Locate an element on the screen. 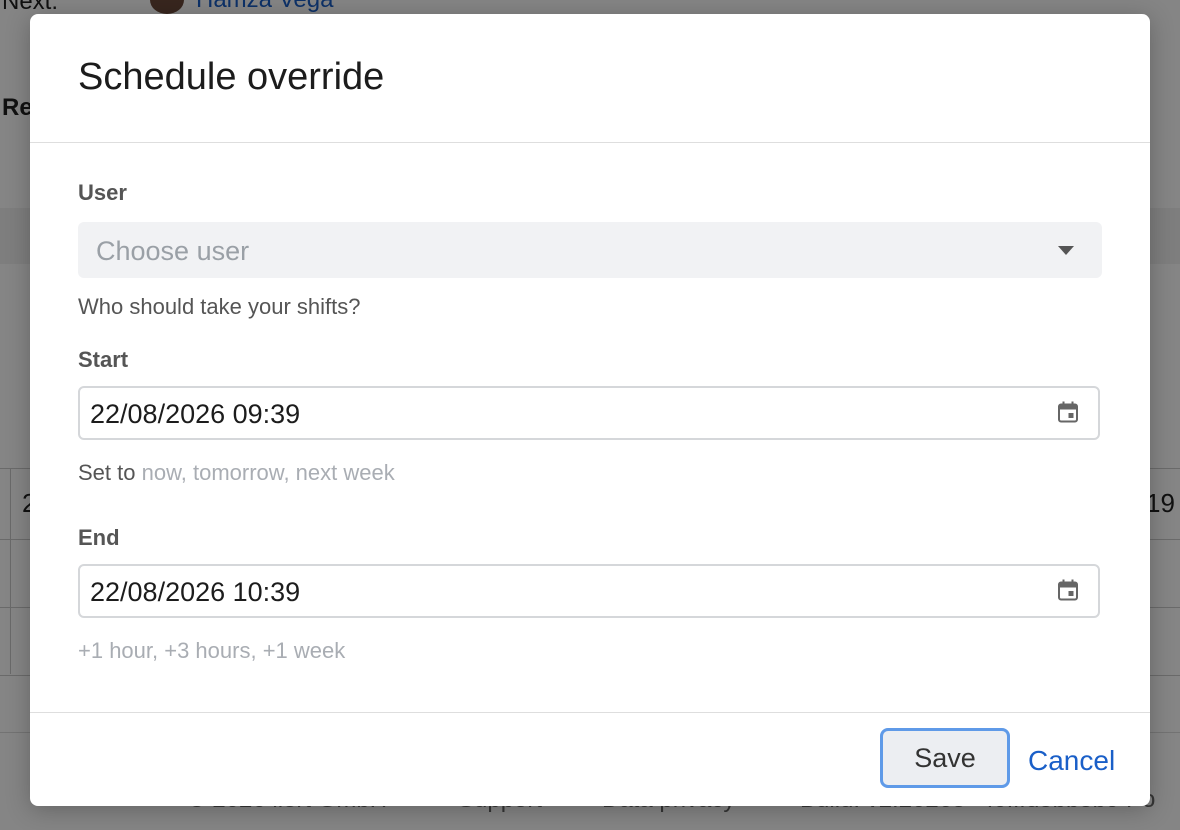 The width and height of the screenshot is (1180, 830). chevron-down-icon is located at coordinates (1066, 250).